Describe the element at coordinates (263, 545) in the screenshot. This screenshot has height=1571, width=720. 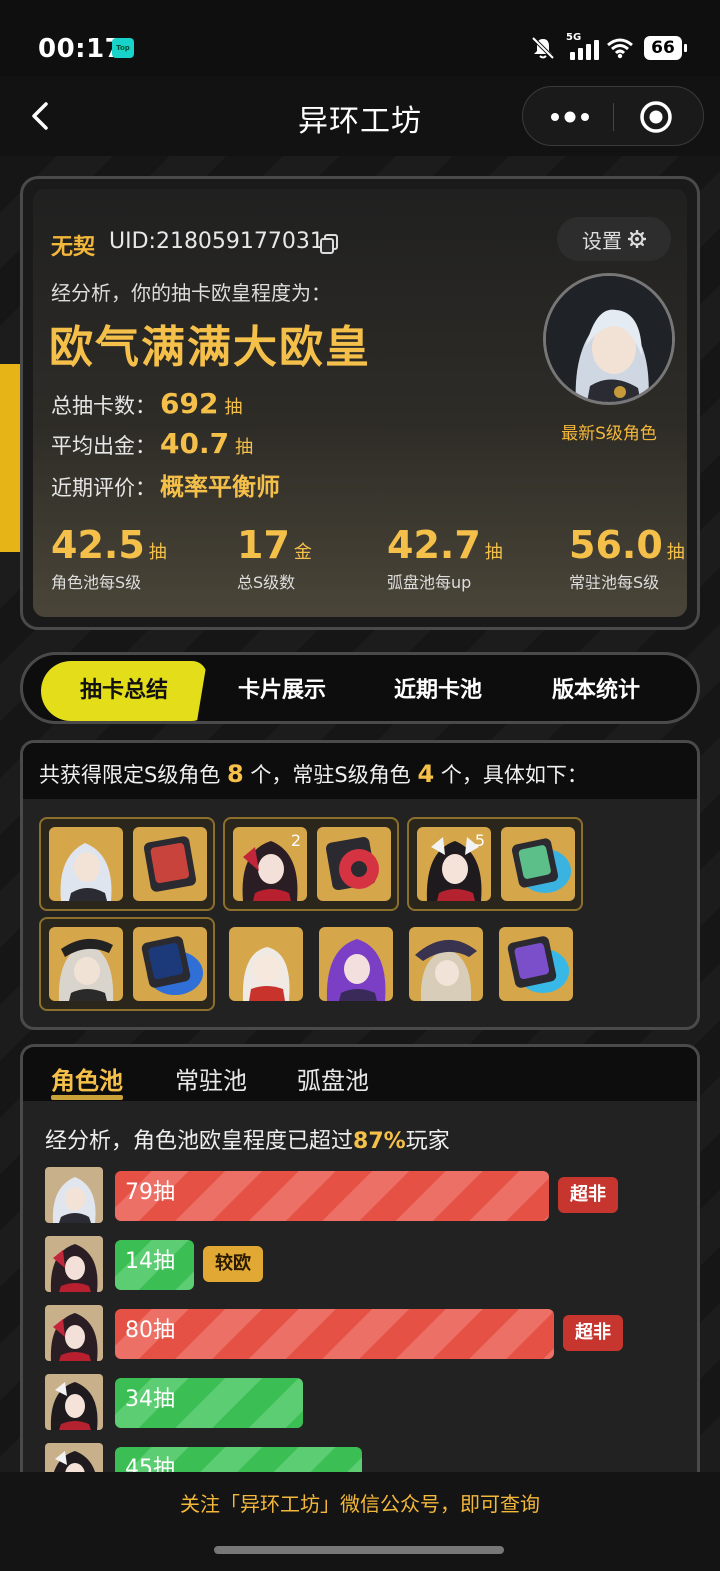
I see `stat-value: 17` at that location.